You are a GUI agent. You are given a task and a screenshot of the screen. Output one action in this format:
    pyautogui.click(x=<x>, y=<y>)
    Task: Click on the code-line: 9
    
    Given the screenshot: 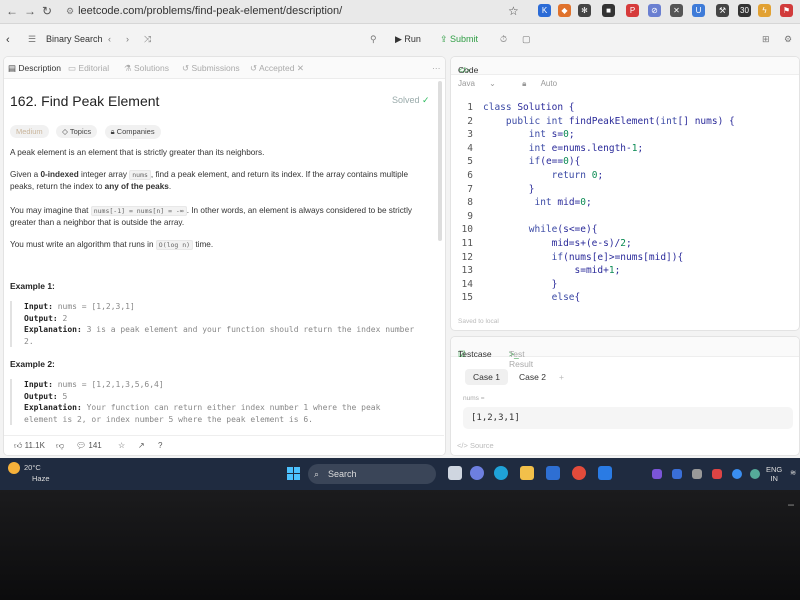 What is the action you would take?
    pyautogui.click(x=625, y=217)
    